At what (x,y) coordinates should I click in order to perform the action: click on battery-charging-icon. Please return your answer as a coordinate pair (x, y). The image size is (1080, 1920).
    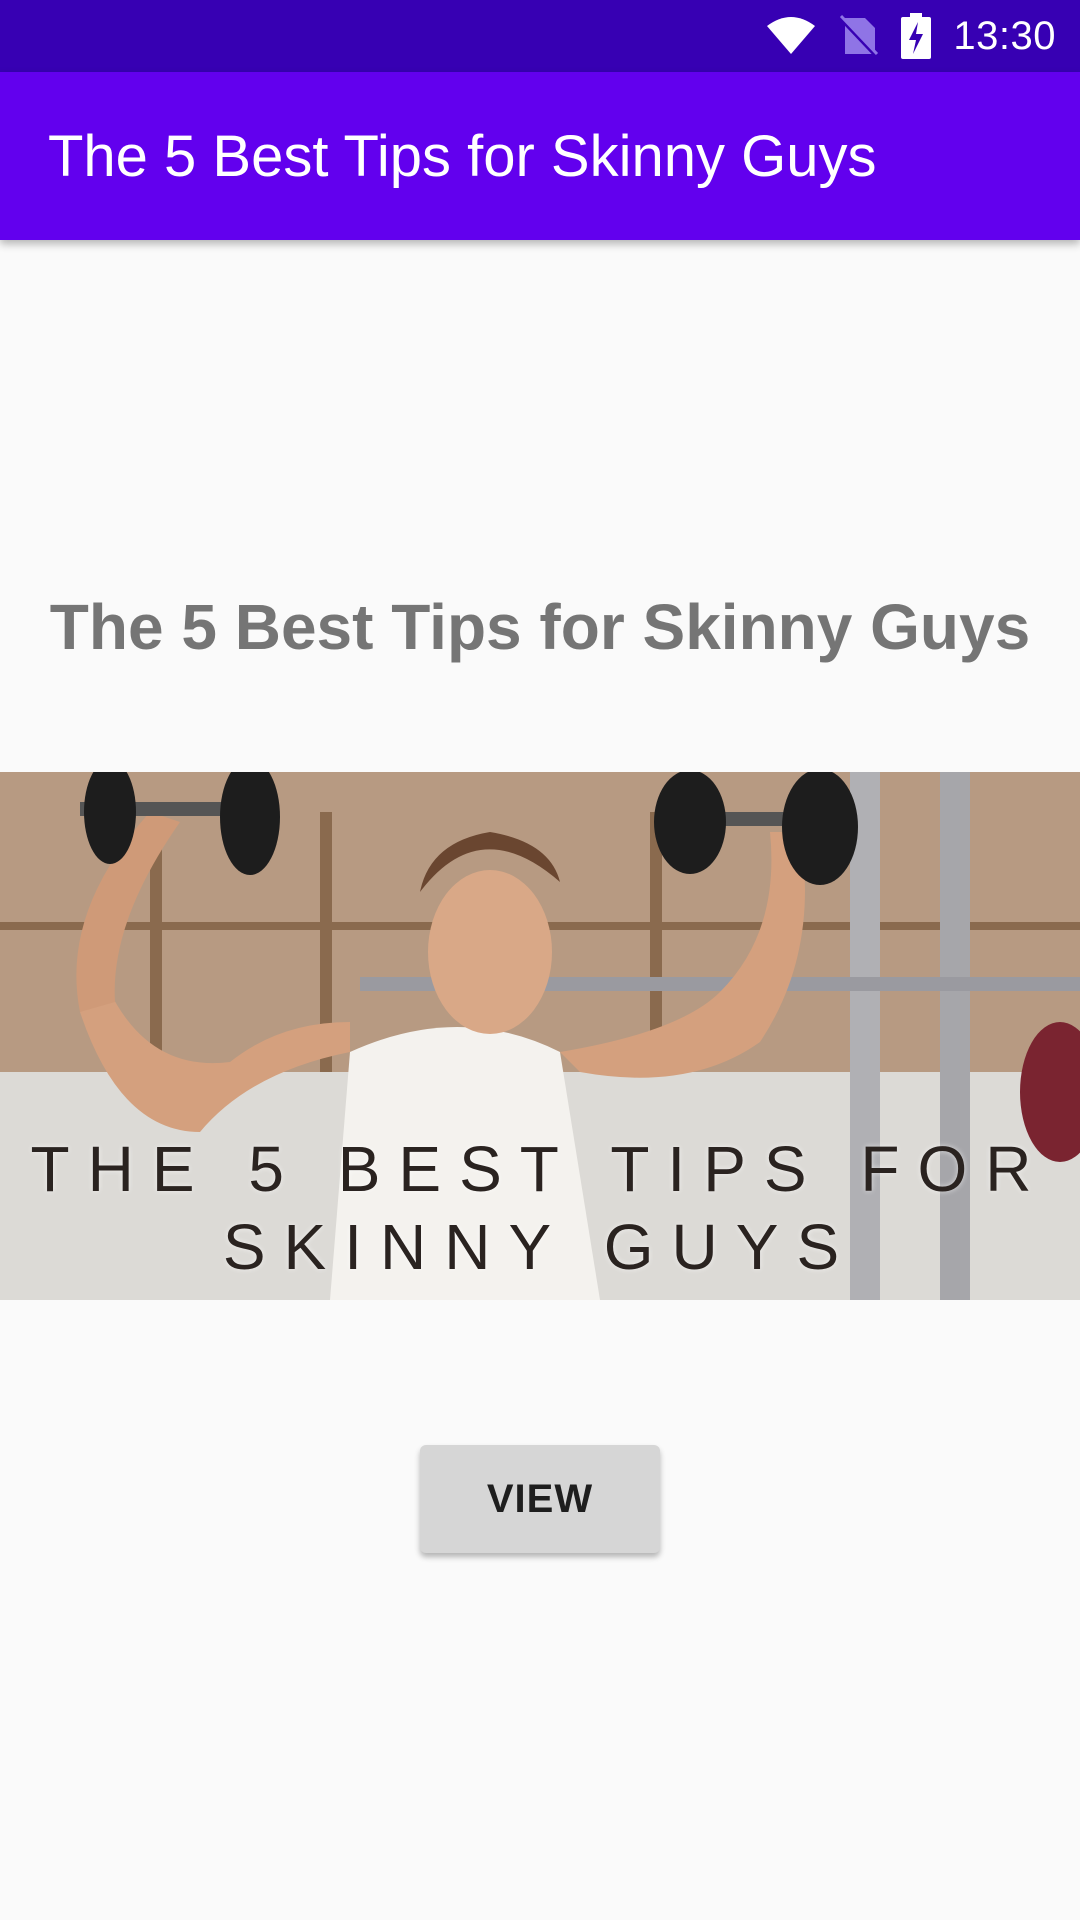
    Looking at the image, I should click on (916, 36).